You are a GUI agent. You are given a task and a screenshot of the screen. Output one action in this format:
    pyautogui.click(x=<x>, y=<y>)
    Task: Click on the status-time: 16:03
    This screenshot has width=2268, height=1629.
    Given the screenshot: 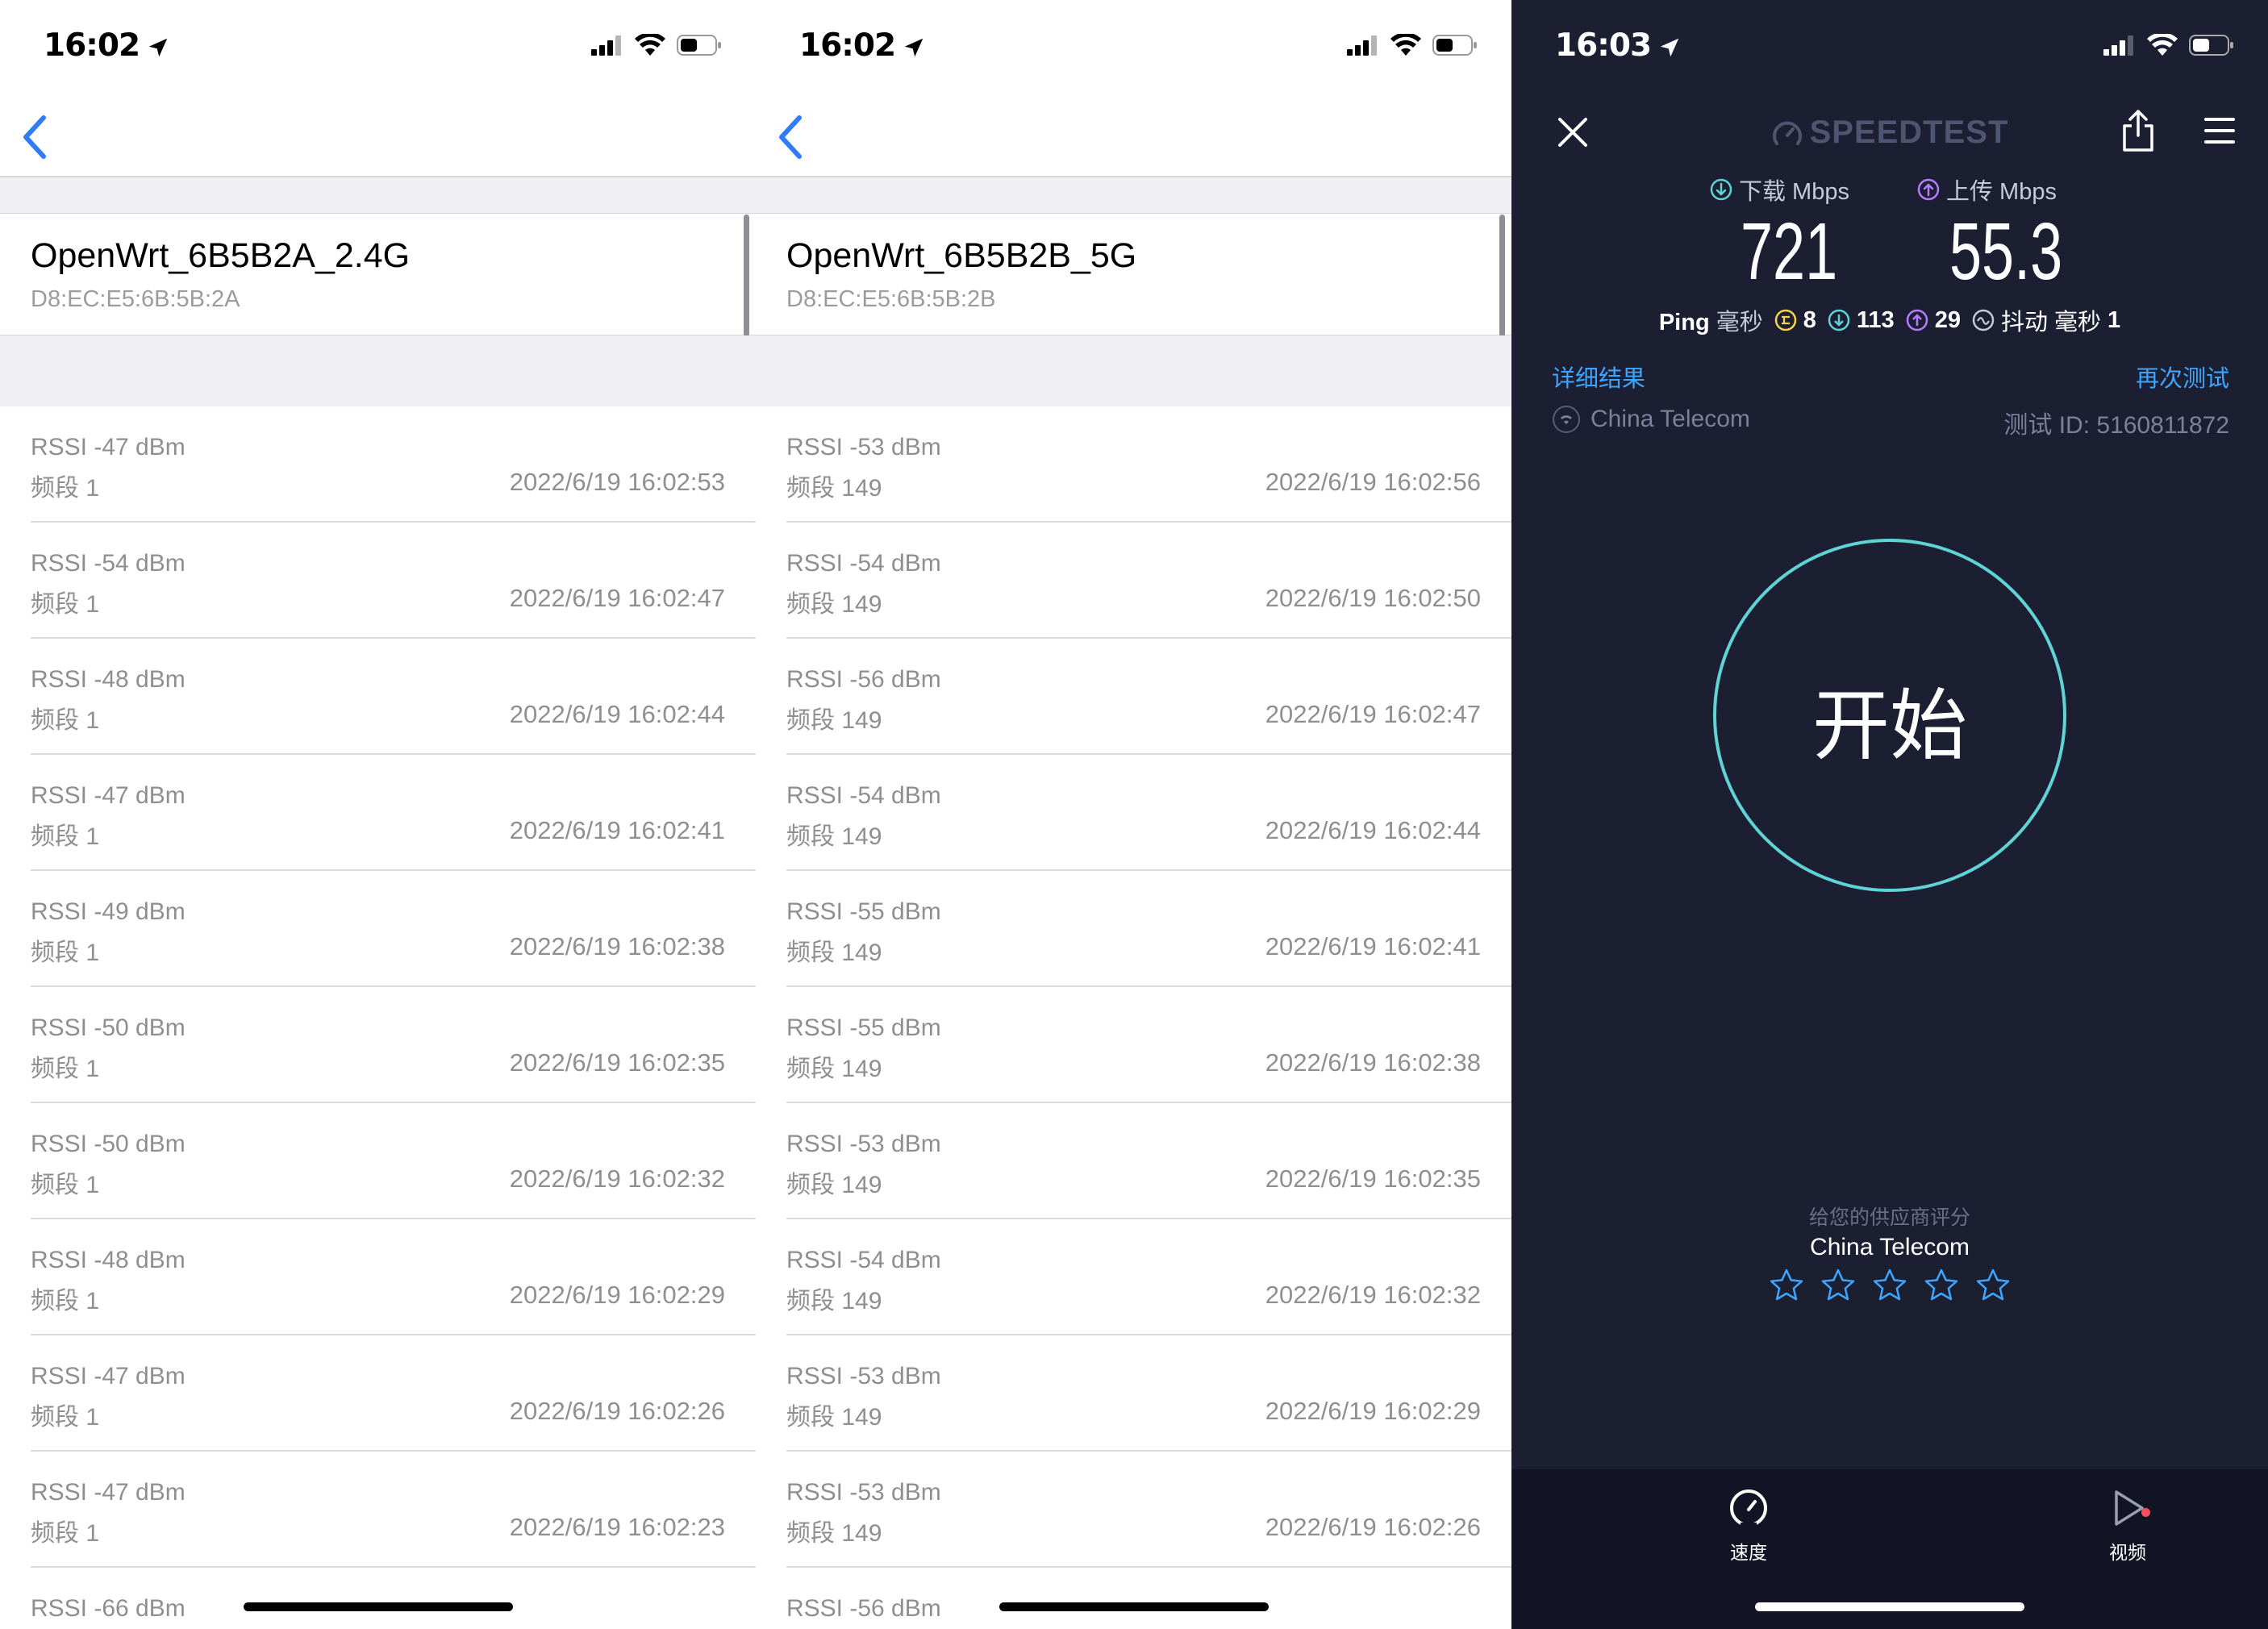 What is the action you would take?
    pyautogui.click(x=1618, y=45)
    